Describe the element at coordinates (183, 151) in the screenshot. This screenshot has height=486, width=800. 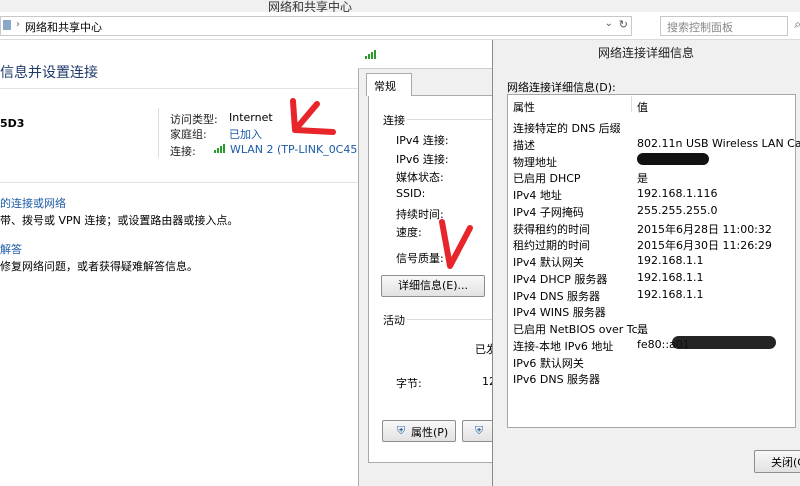
I see `connection-label: 连接:` at that location.